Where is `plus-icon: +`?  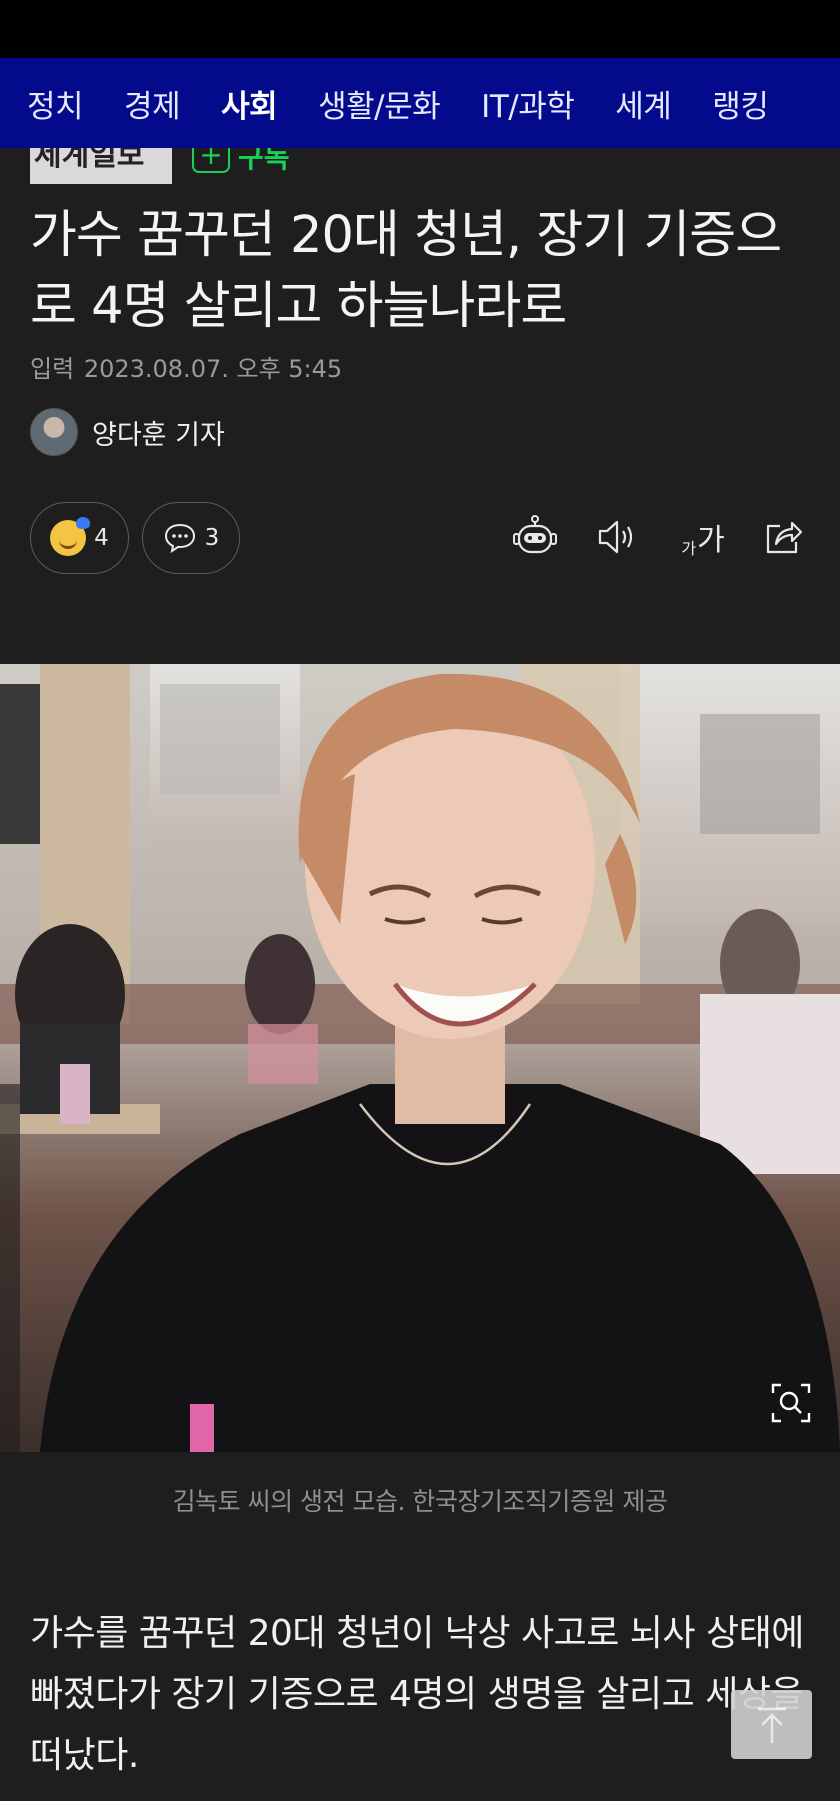
plus-icon: + is located at coordinates (211, 160).